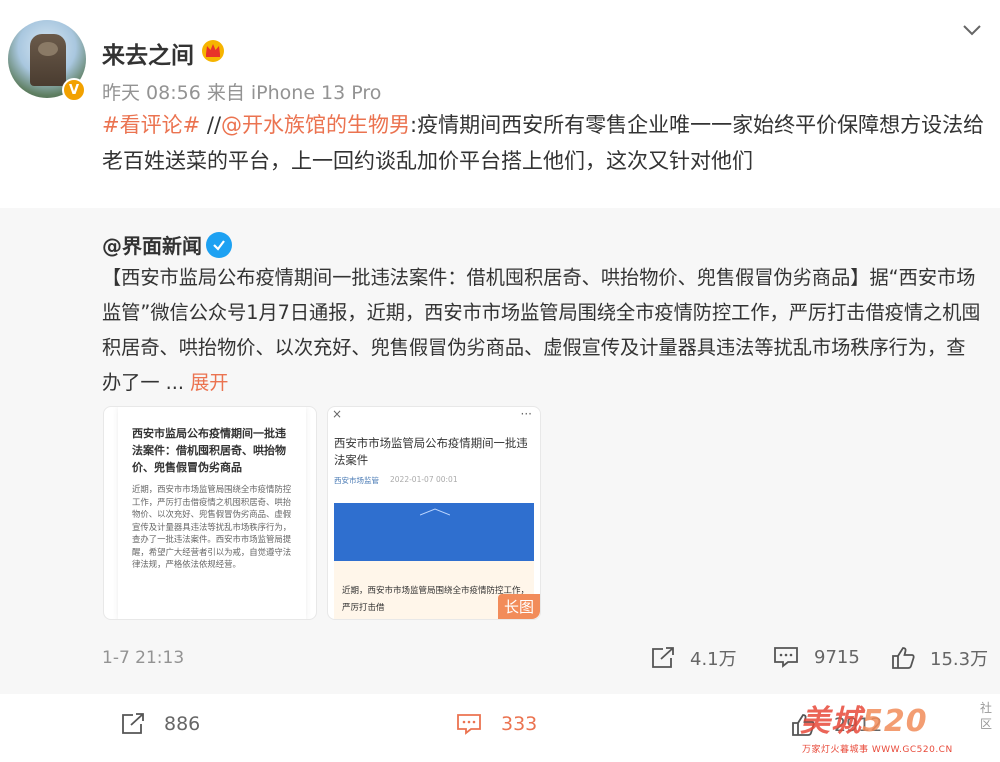  I want to click on article2-banner, so click(434, 532).